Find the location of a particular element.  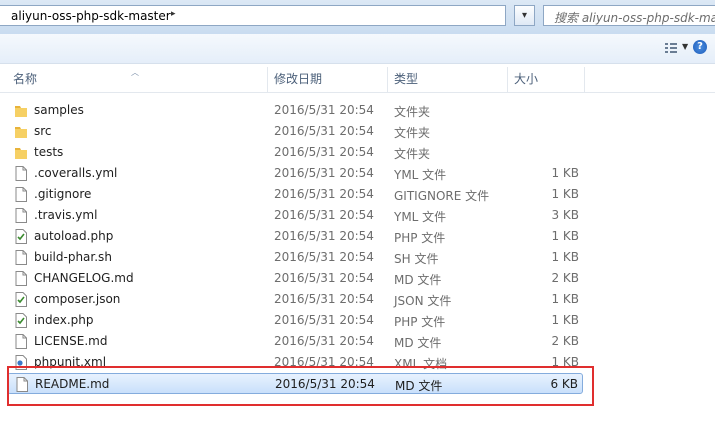

file-name: .gitignore is located at coordinates (63, 194).